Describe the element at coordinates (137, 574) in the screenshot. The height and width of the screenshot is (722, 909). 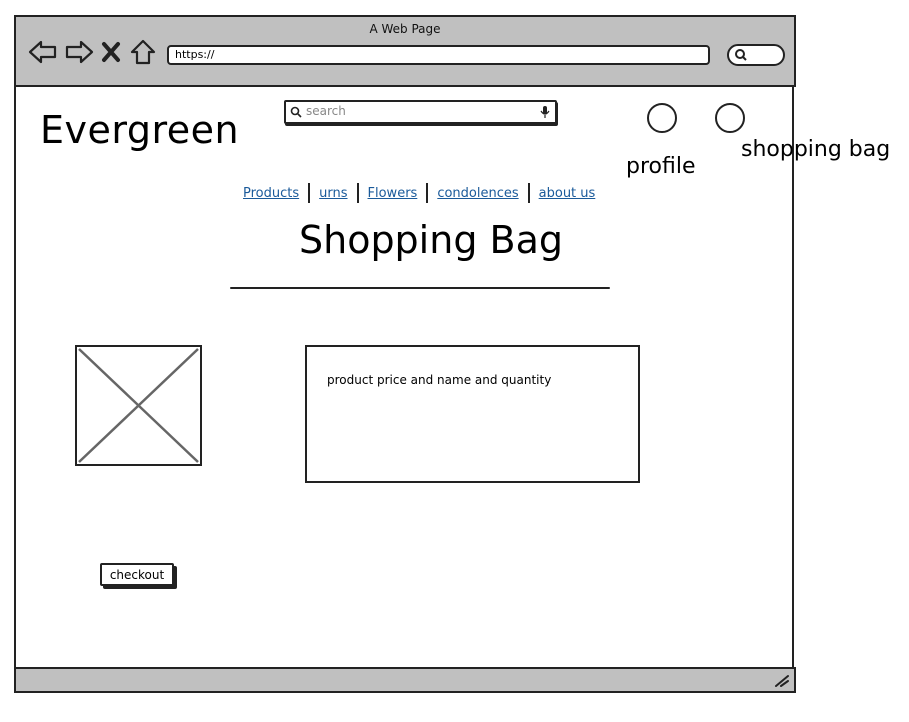
I see `checkout-button: checkout` at that location.